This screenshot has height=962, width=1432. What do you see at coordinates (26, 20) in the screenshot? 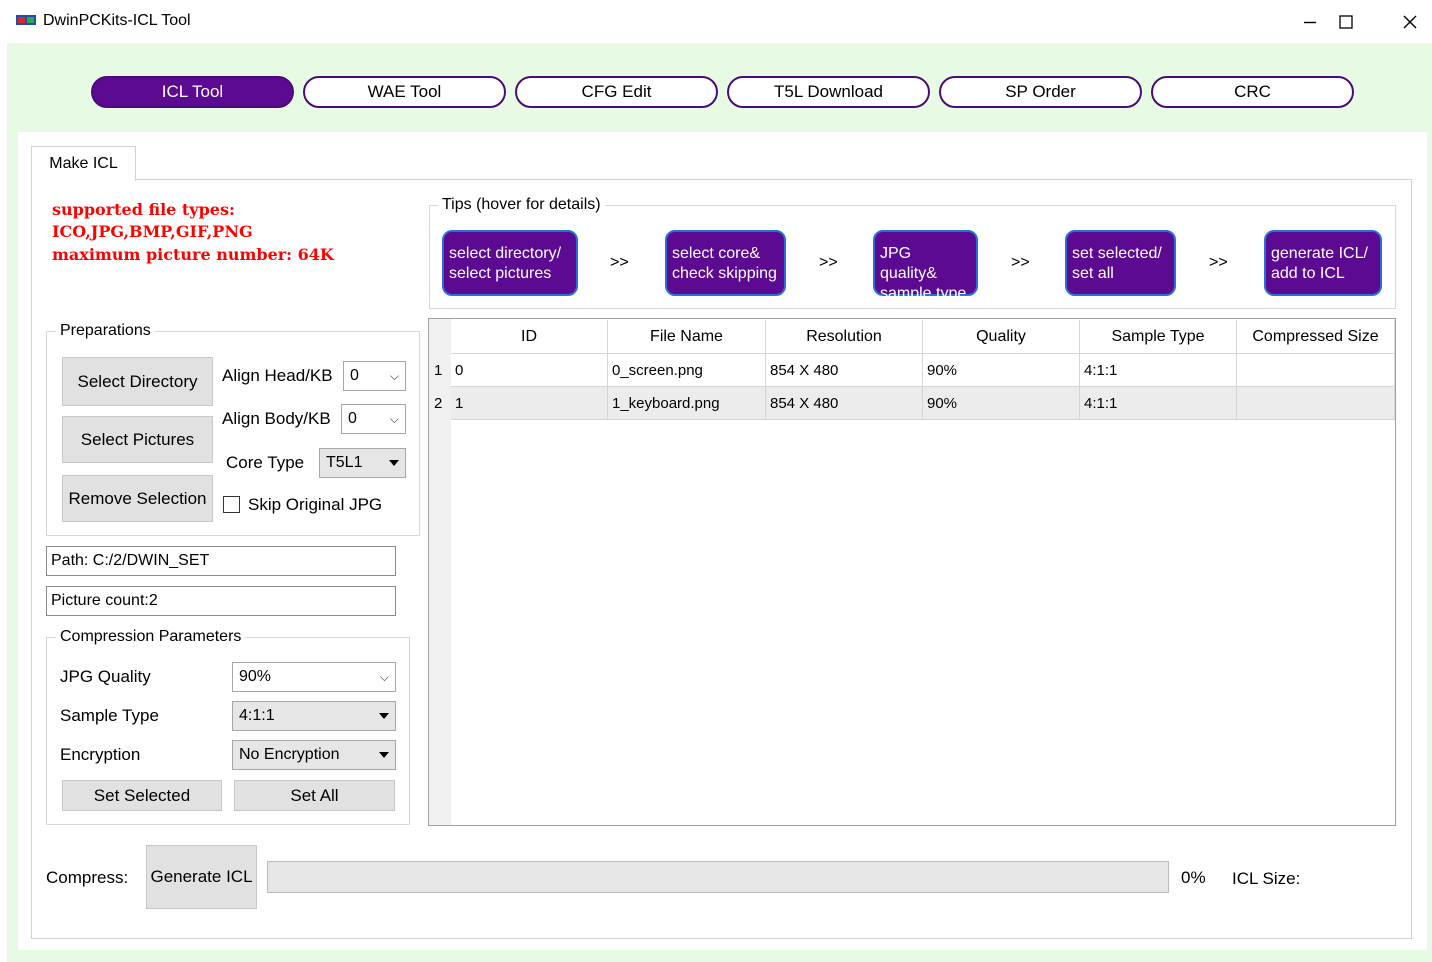
I see `app-icon` at bounding box center [26, 20].